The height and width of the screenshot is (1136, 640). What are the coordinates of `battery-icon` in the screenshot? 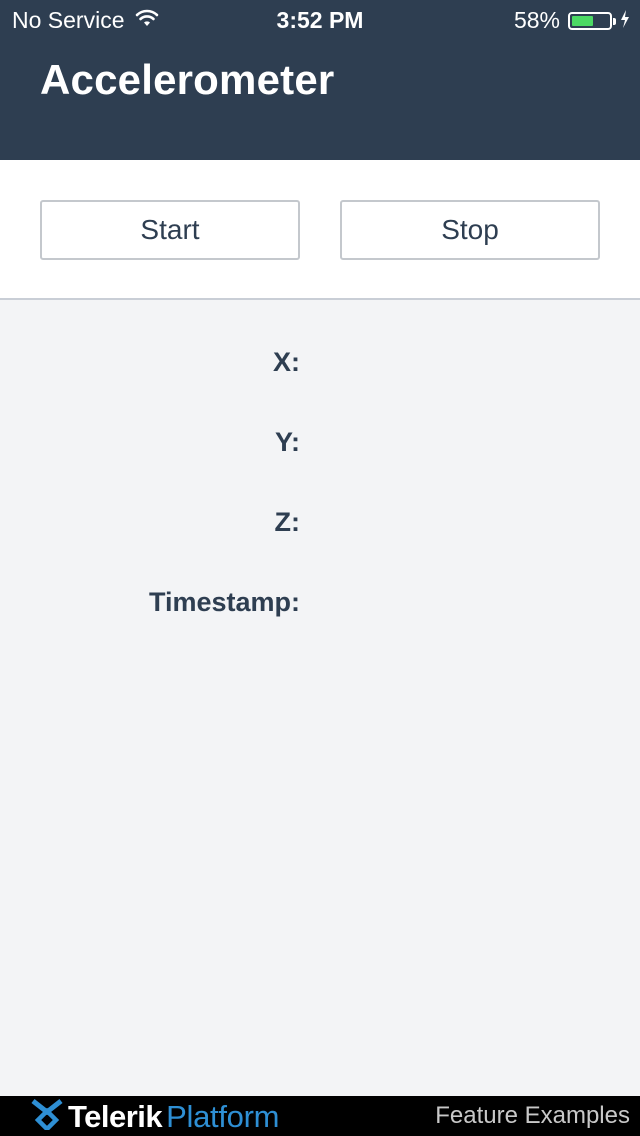 It's located at (592, 20).